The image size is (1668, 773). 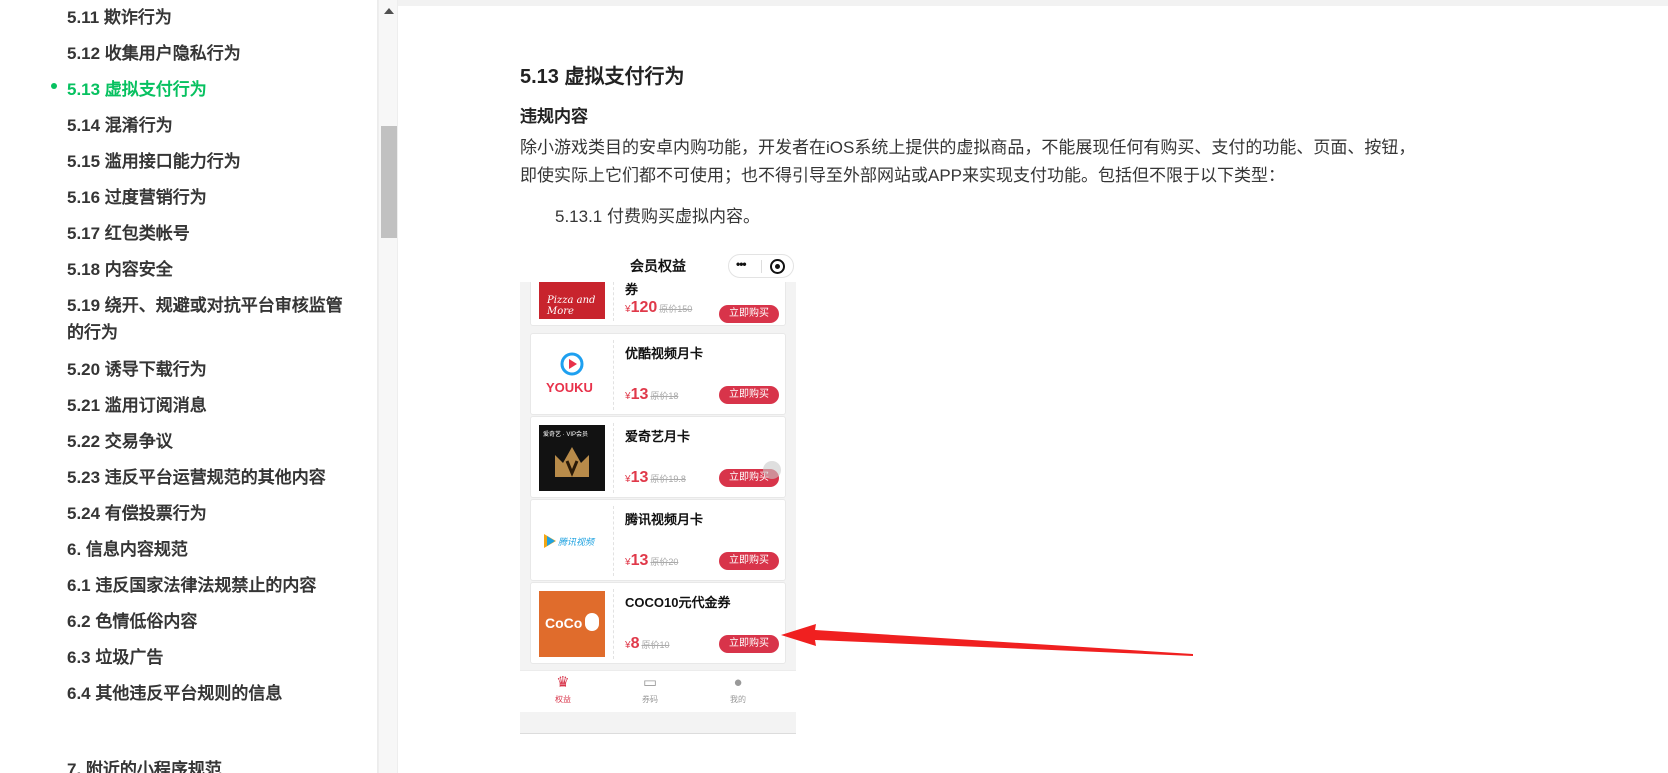 What do you see at coordinates (741, 264) in the screenshot?
I see `more-dots-icon: •••` at bounding box center [741, 264].